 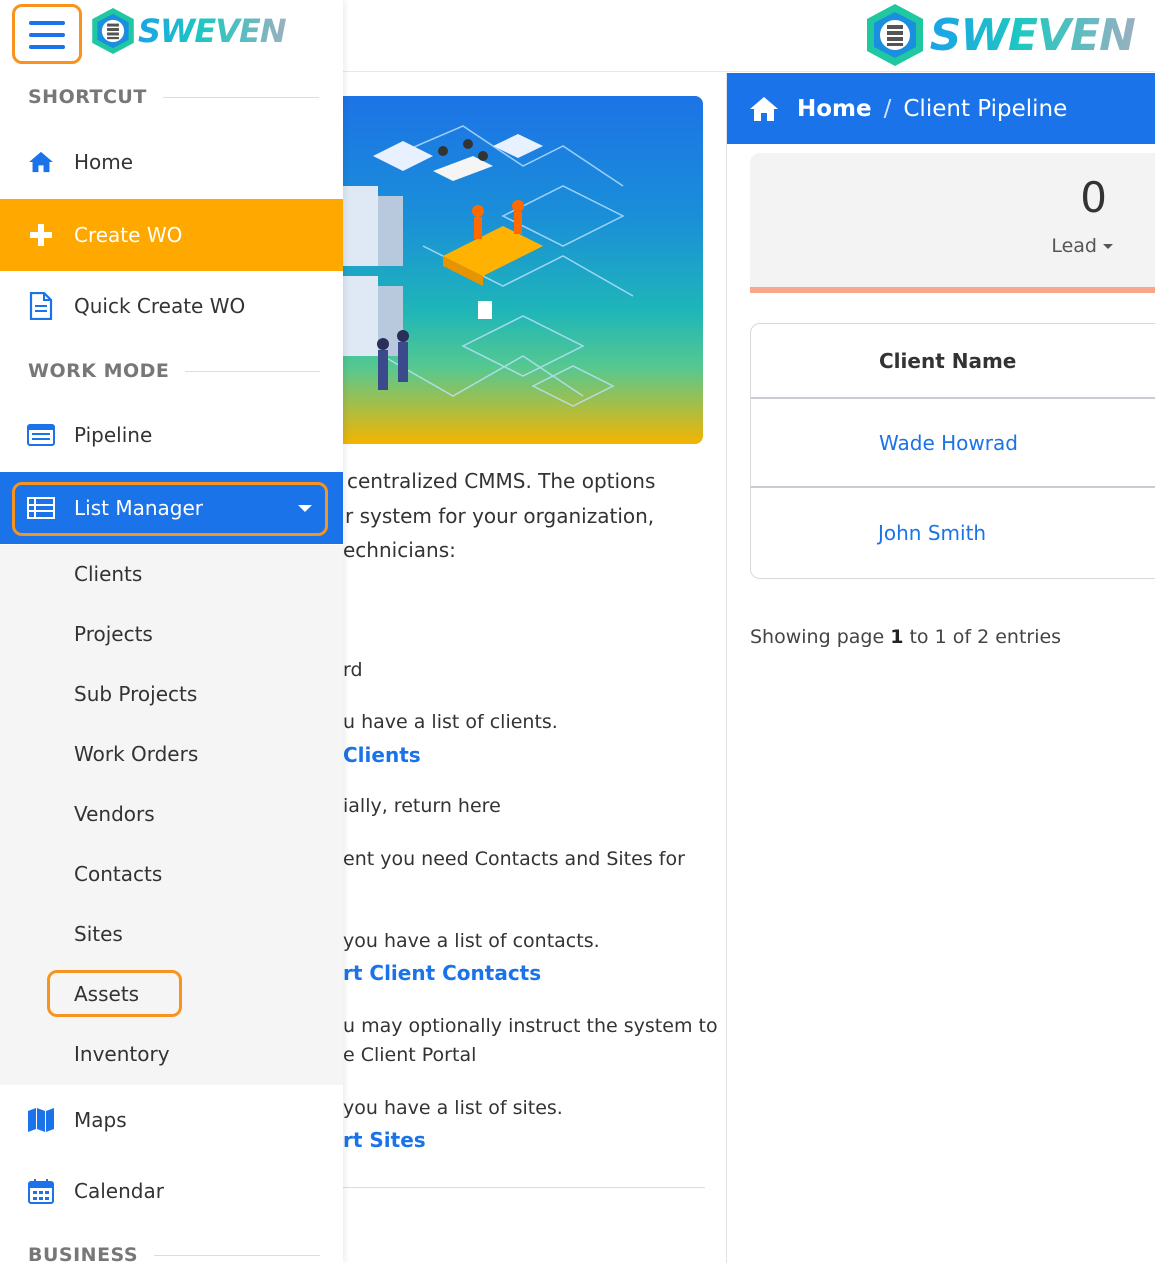 What do you see at coordinates (1093, 197) in the screenshot?
I see `lead-count: 0` at bounding box center [1093, 197].